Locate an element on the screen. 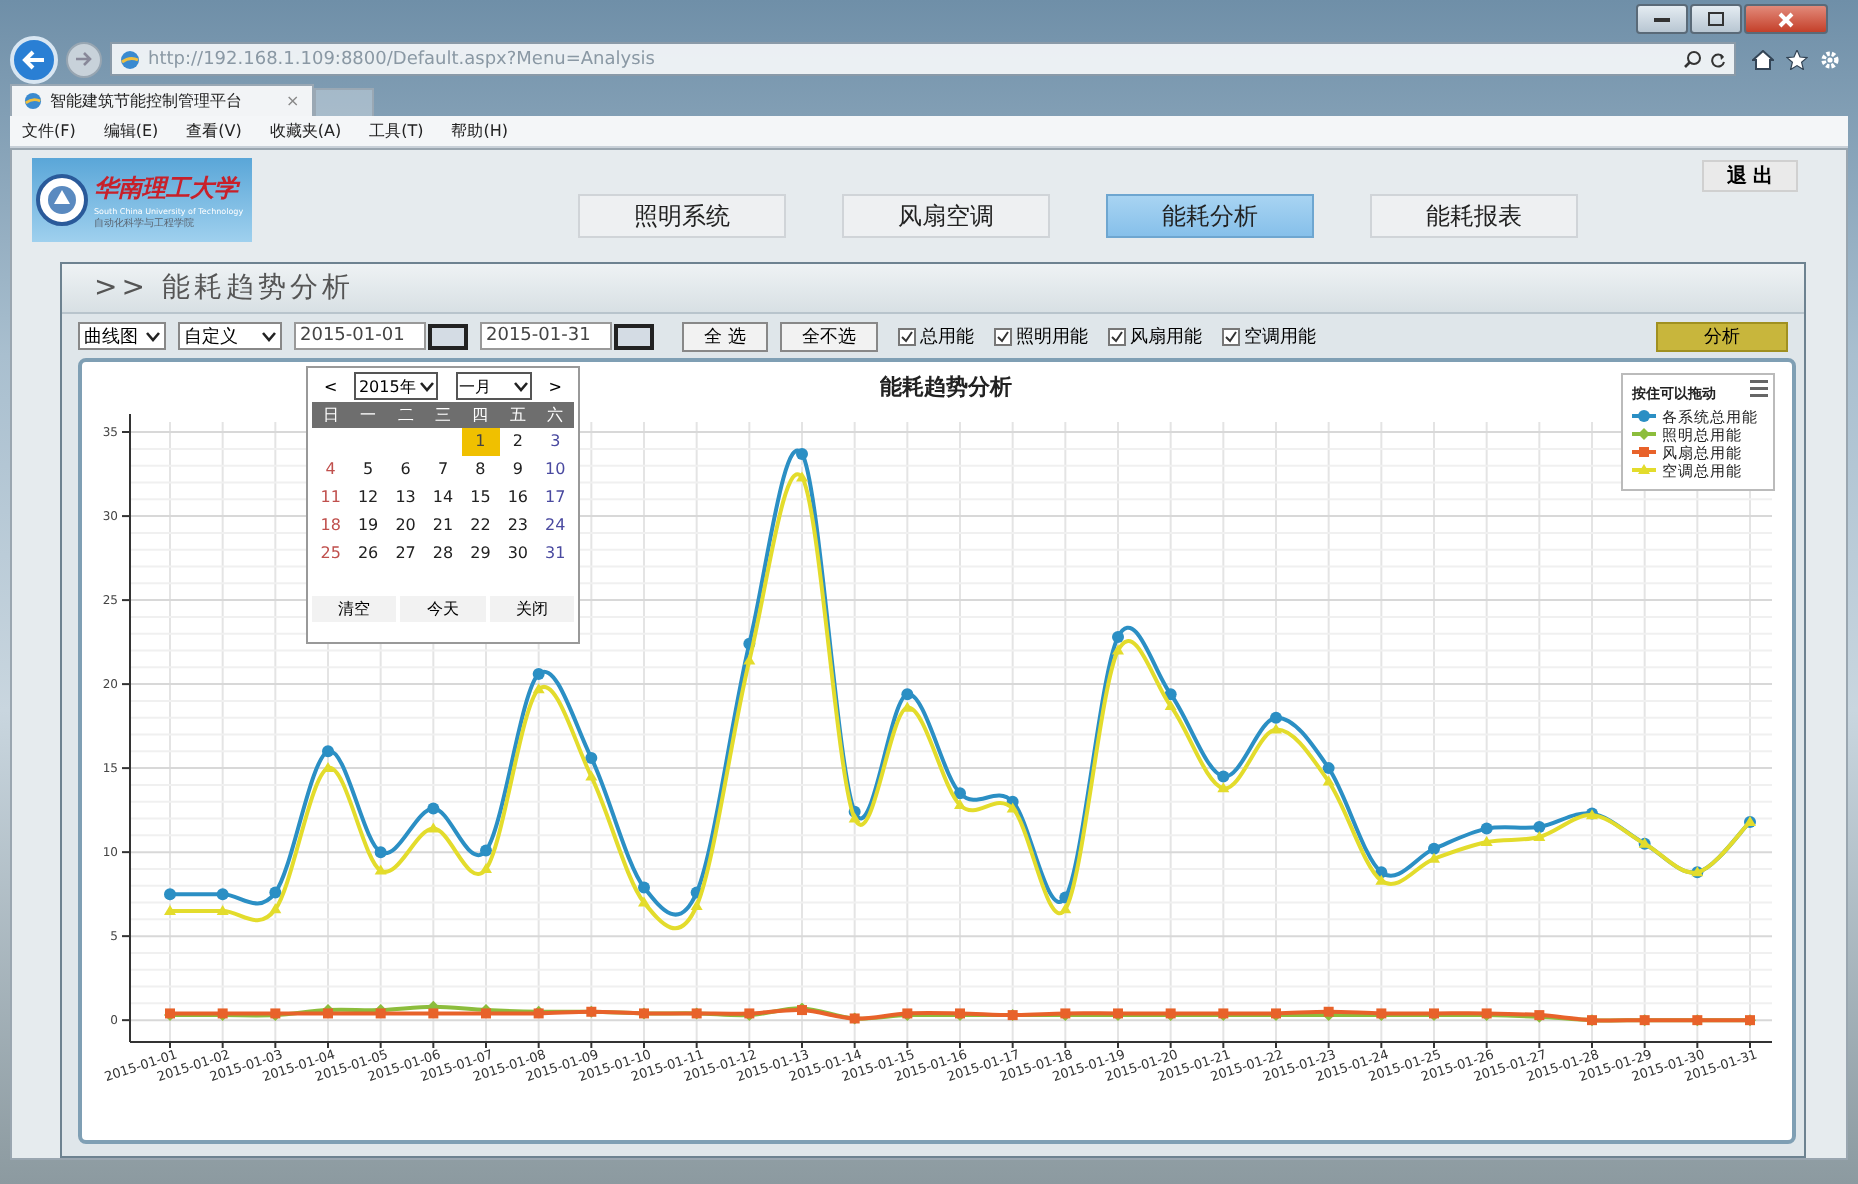 The width and height of the screenshot is (1858, 1184). nav-tab: 风扇空调 is located at coordinates (946, 216).